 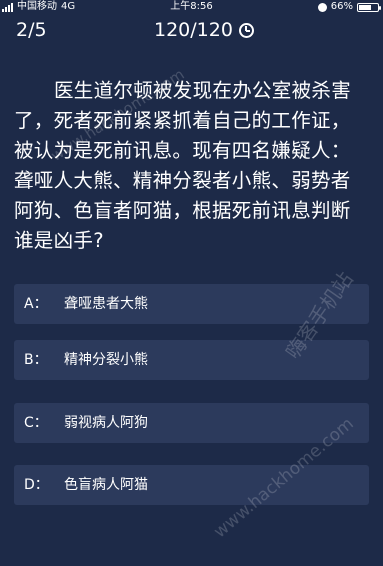 I want to click on battery-icon, so click(x=369, y=7).